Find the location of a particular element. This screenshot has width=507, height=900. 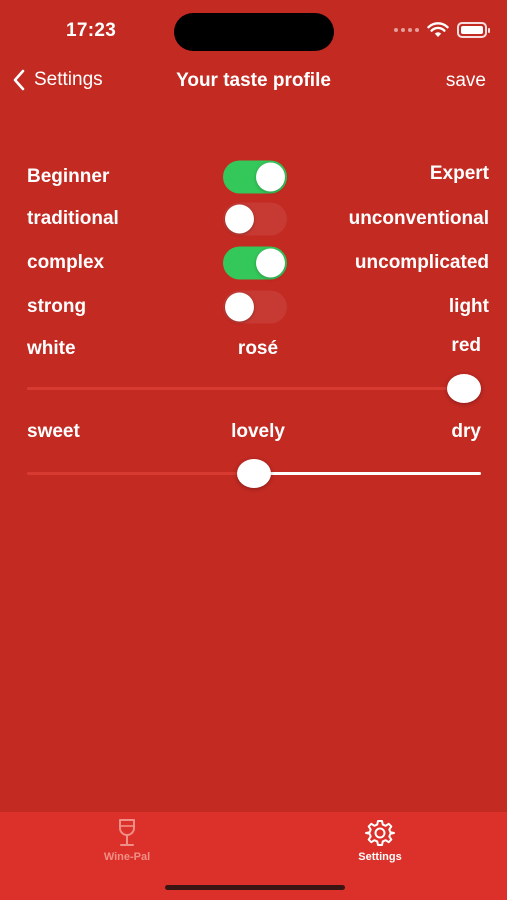

sweetness-labels-row: sweet lovely dry is located at coordinates (258, 432).